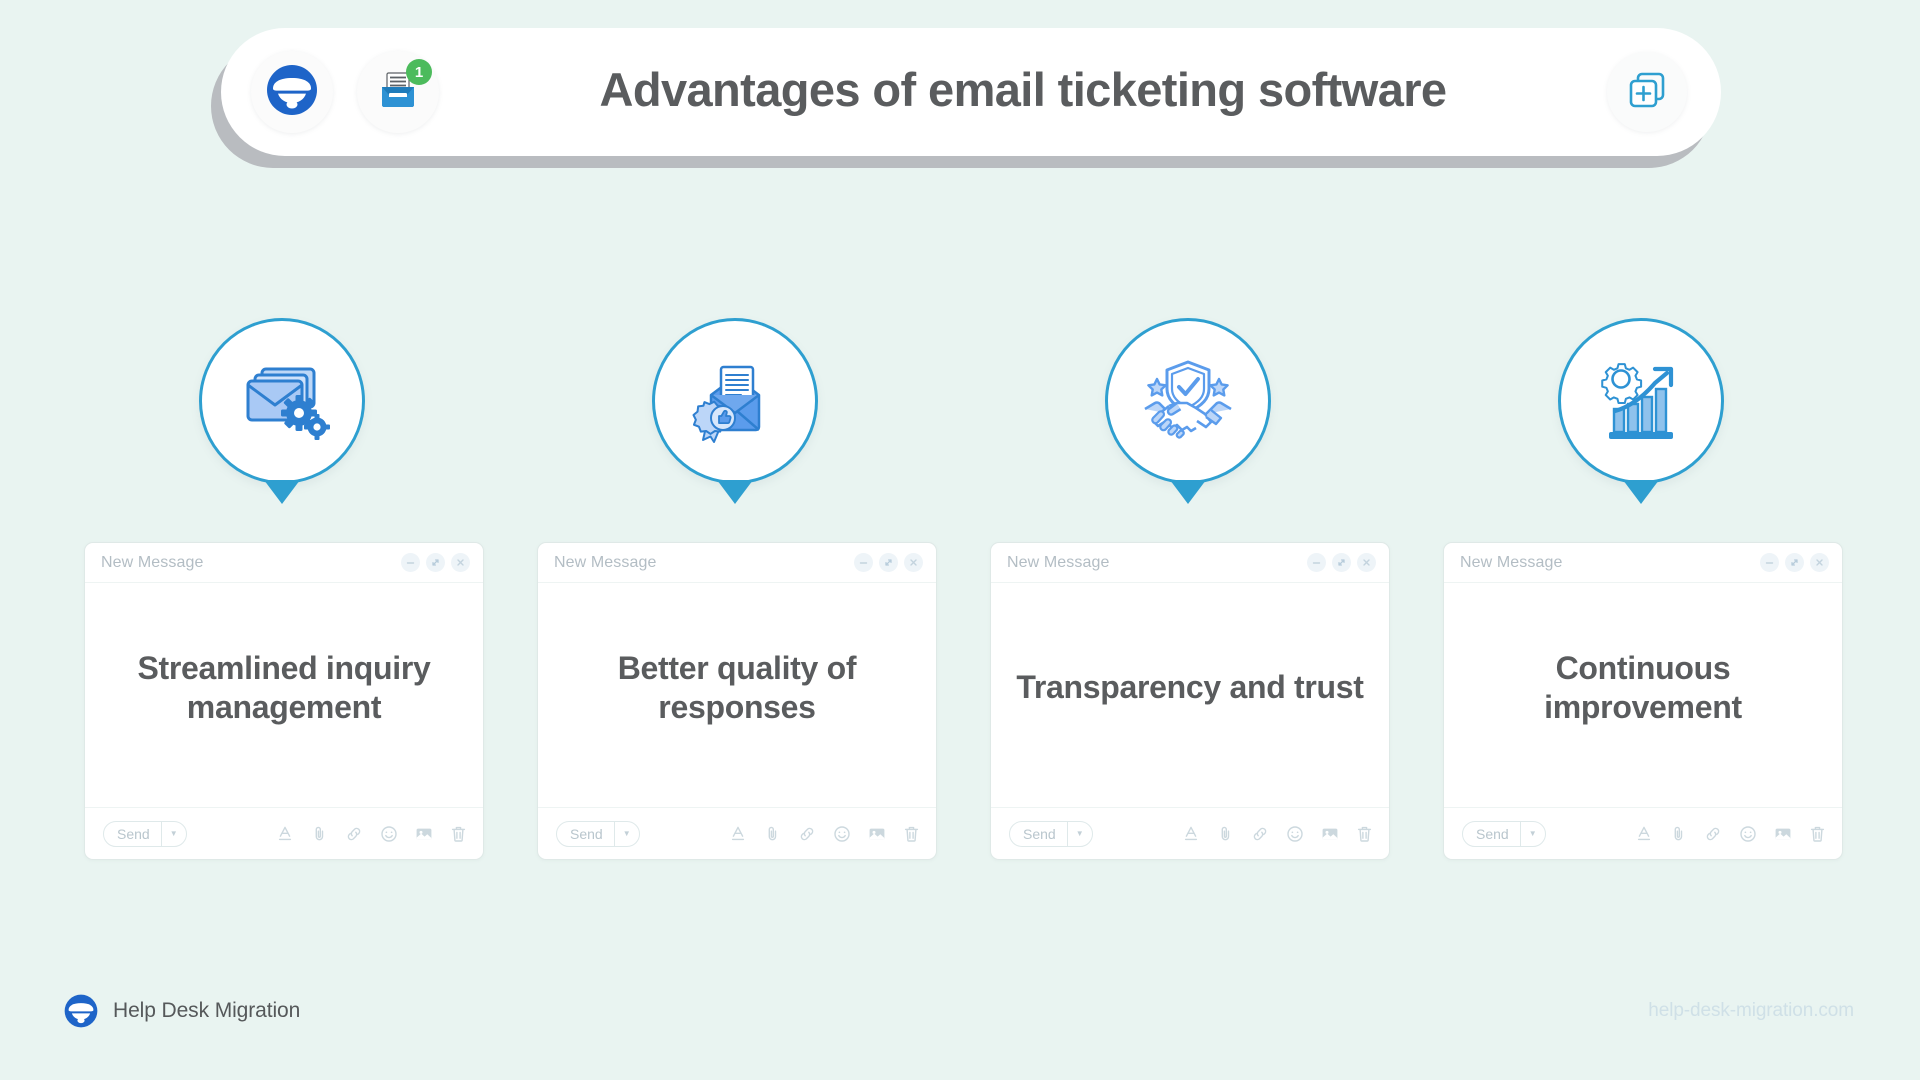 Image resolution: width=1920 pixels, height=1080 pixels. What do you see at coordinates (735, 401) in the screenshot?
I see `open-envelope-quality-badge-icon` at bounding box center [735, 401].